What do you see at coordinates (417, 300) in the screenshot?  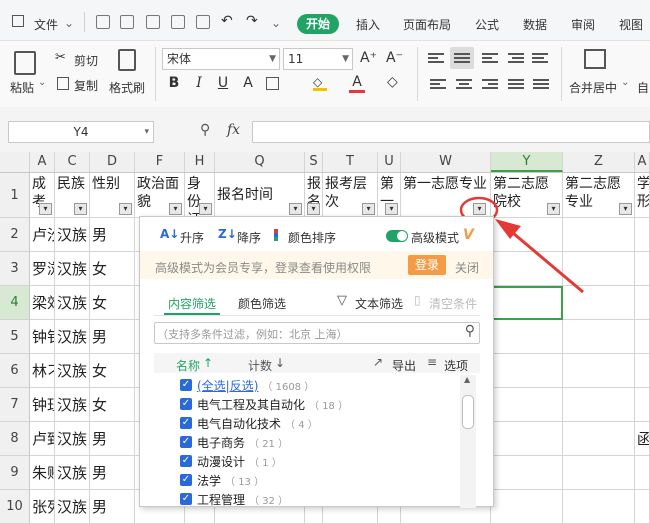 I see `trash-icon: ▯` at bounding box center [417, 300].